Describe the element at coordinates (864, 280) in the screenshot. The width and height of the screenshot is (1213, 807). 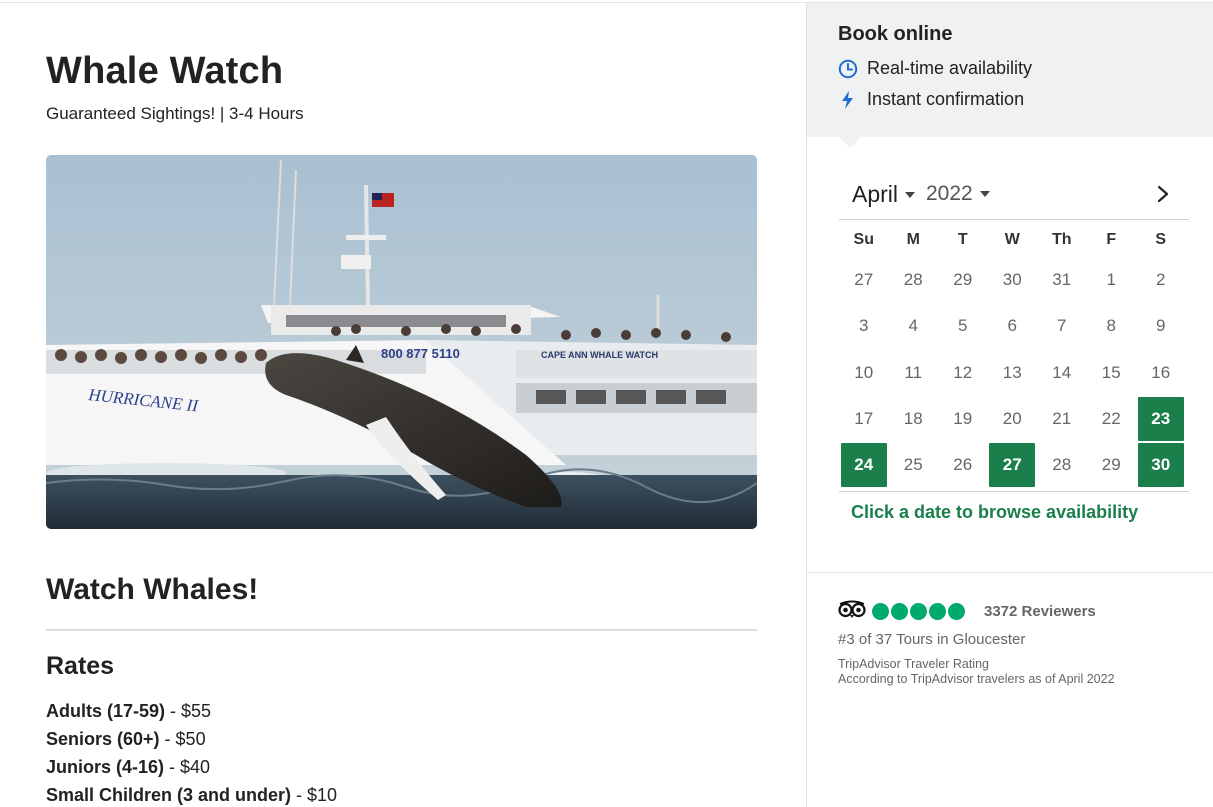
I see `calendar-day: 27` at that location.